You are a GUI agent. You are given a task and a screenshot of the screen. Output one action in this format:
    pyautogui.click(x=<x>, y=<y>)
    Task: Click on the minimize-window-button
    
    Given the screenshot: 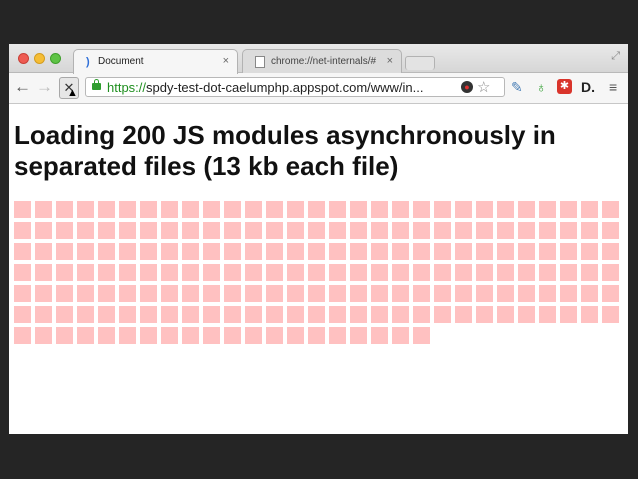 What is the action you would take?
    pyautogui.click(x=39, y=58)
    